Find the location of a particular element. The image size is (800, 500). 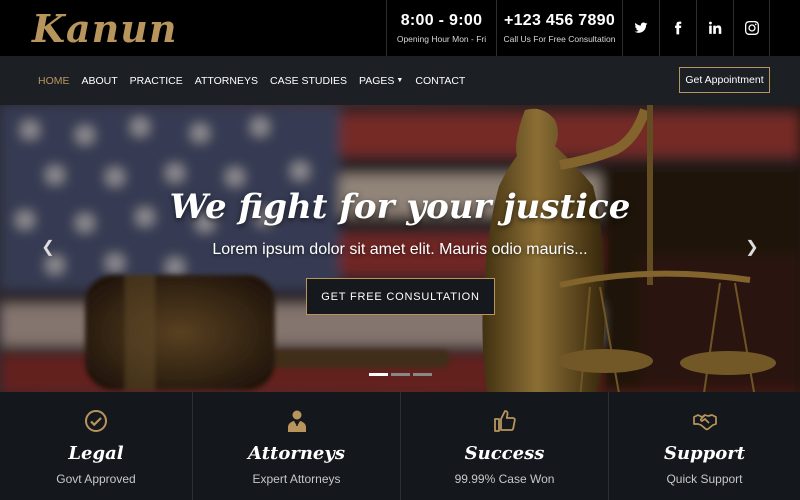

hero-title: We fight for your justice is located at coordinates (400, 207).